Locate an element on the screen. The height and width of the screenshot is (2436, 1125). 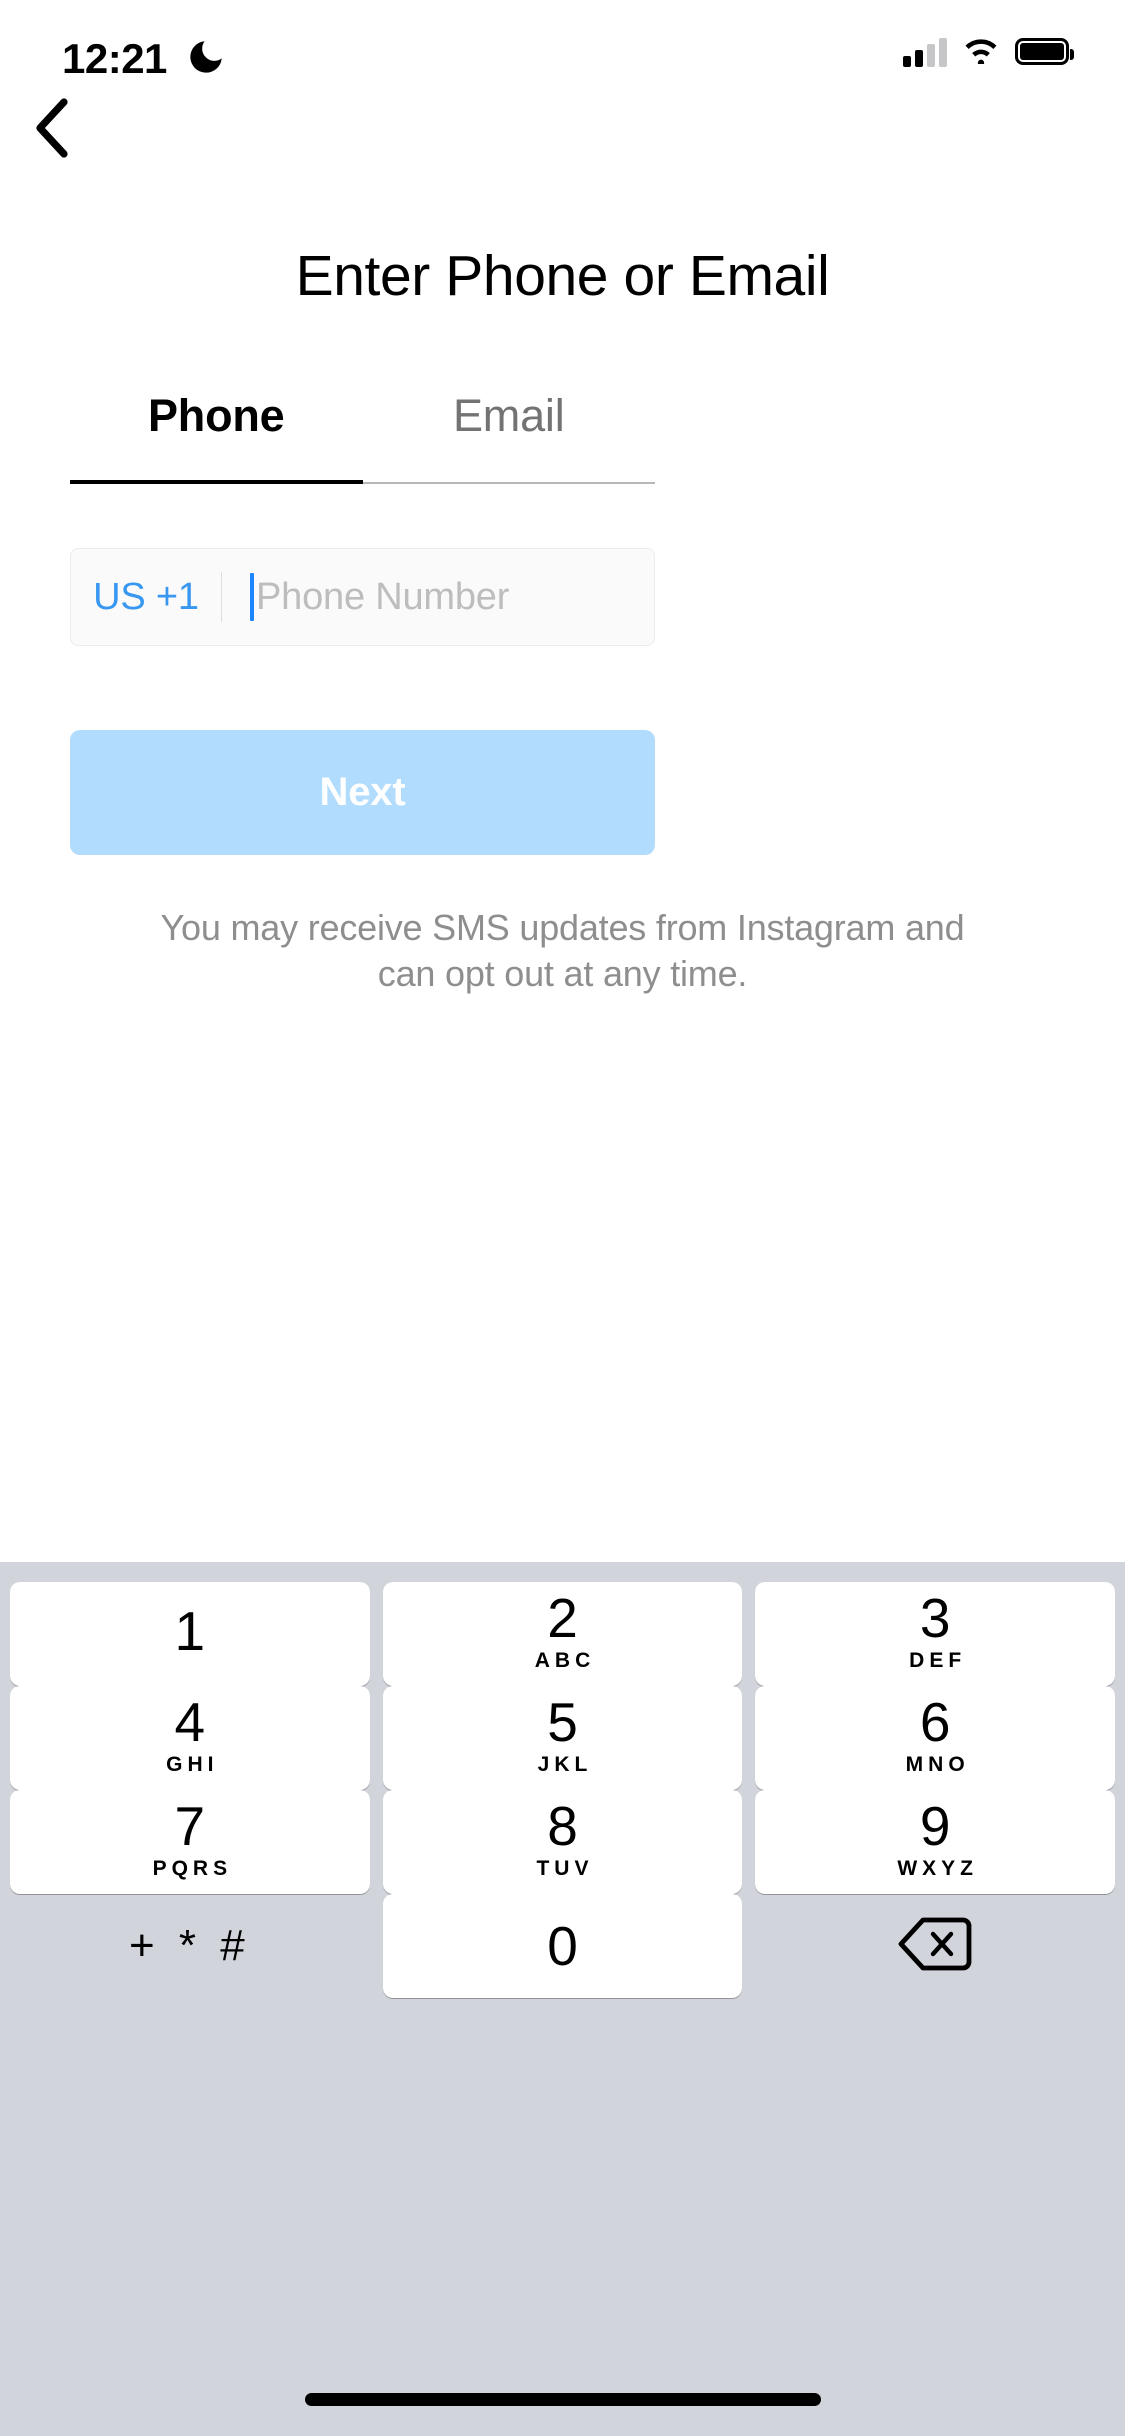
key-7: 7 PQRS is located at coordinates (190, 1842).